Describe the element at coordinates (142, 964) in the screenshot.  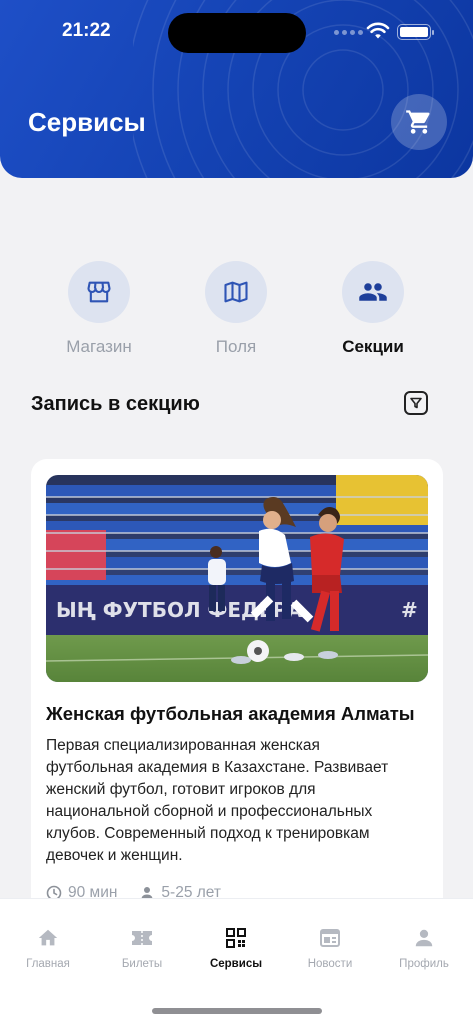
I see `tab-tickets-label: Билеты` at that location.